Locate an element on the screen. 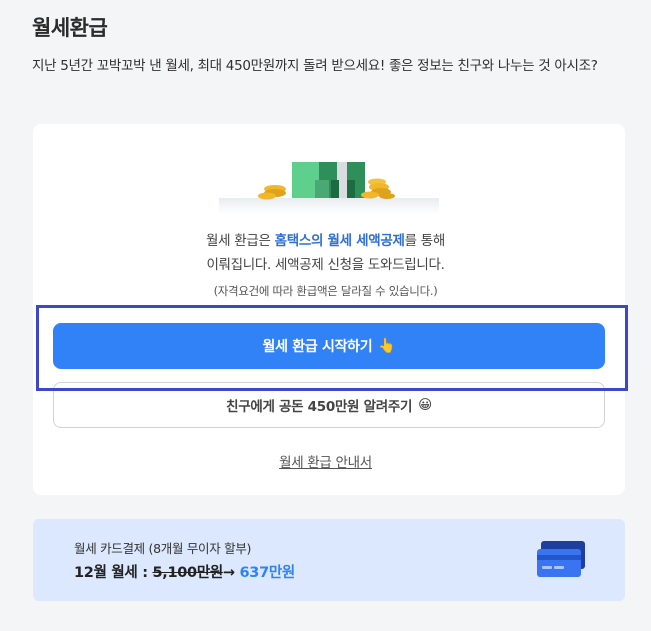  guide-link-row: 월세 환급 안내서 is located at coordinates (325, 461).